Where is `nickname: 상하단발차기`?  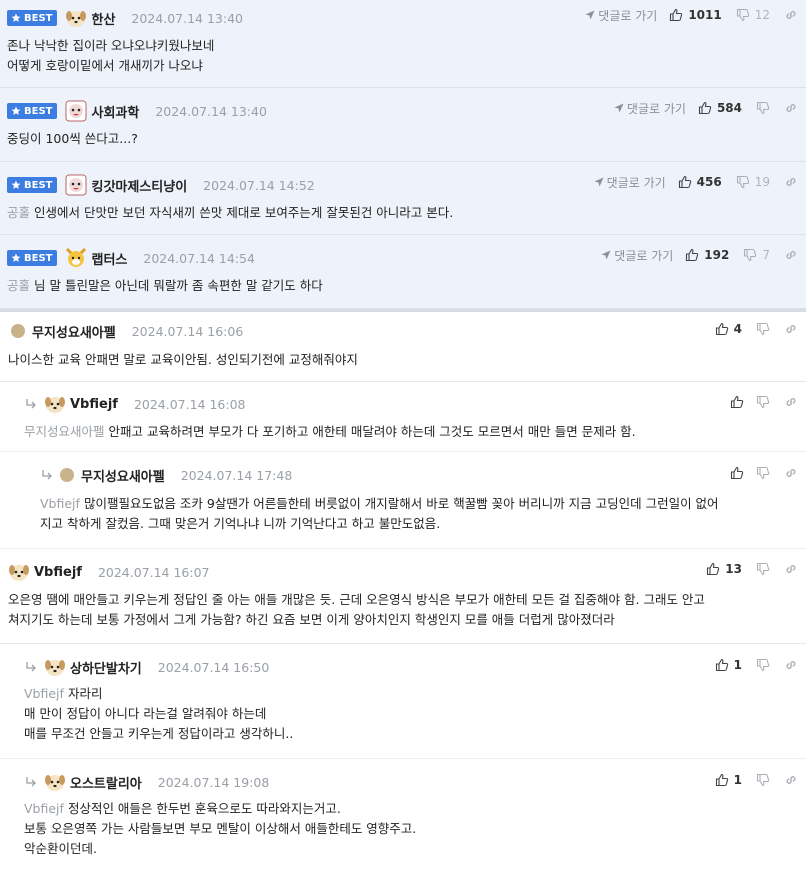
nickname: 상하단발차기 is located at coordinates (106, 667).